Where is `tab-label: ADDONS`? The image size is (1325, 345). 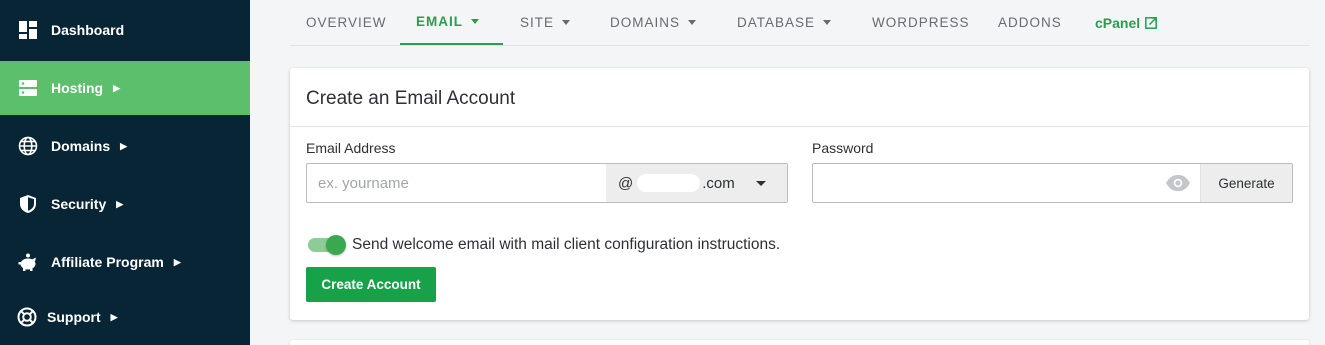
tab-label: ADDONS is located at coordinates (1030, 22).